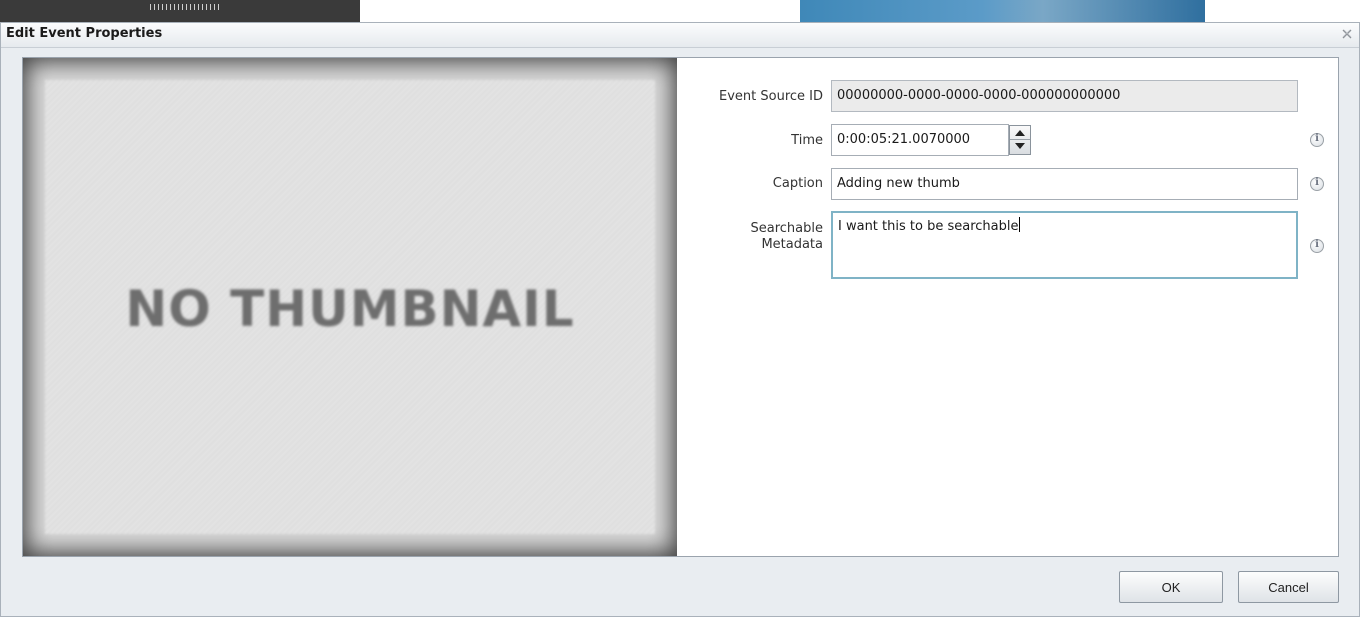 Image resolution: width=1367 pixels, height=617 pixels. What do you see at coordinates (1064, 96) in the screenshot?
I see `event-source-id-field: 00000000-0000-0000-0000-000000000000` at bounding box center [1064, 96].